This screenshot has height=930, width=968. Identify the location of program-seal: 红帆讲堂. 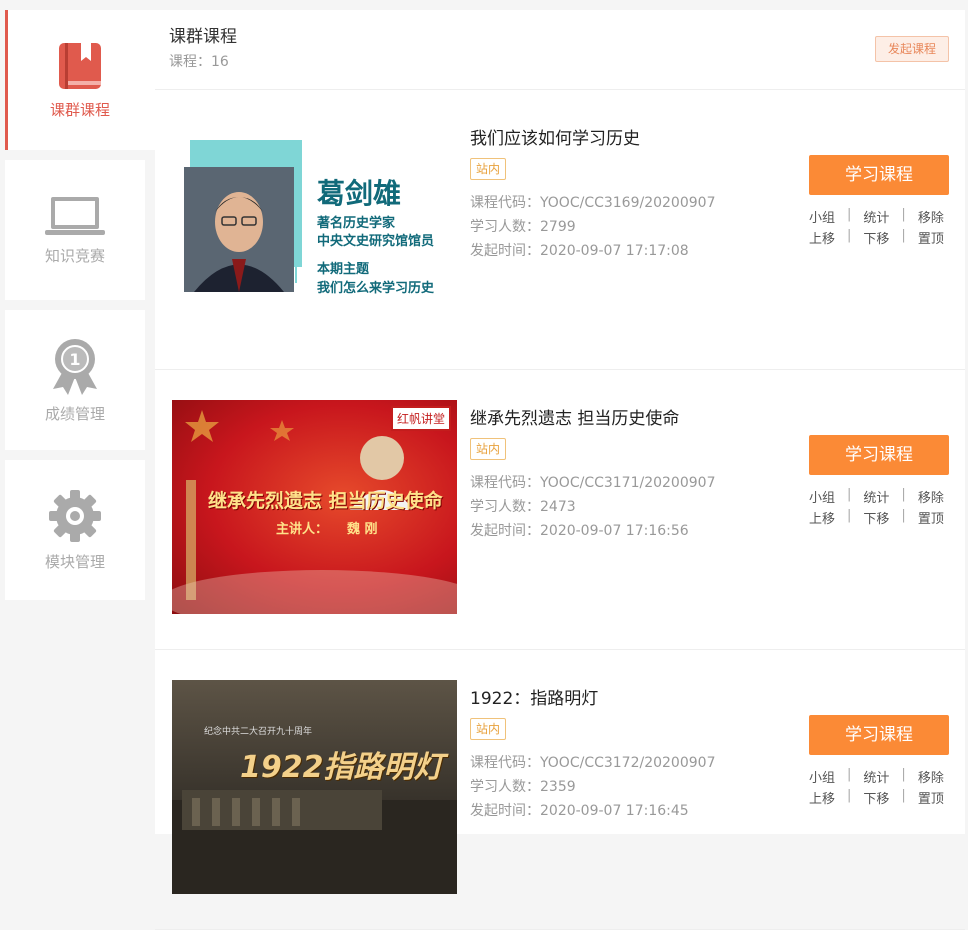
(420, 418).